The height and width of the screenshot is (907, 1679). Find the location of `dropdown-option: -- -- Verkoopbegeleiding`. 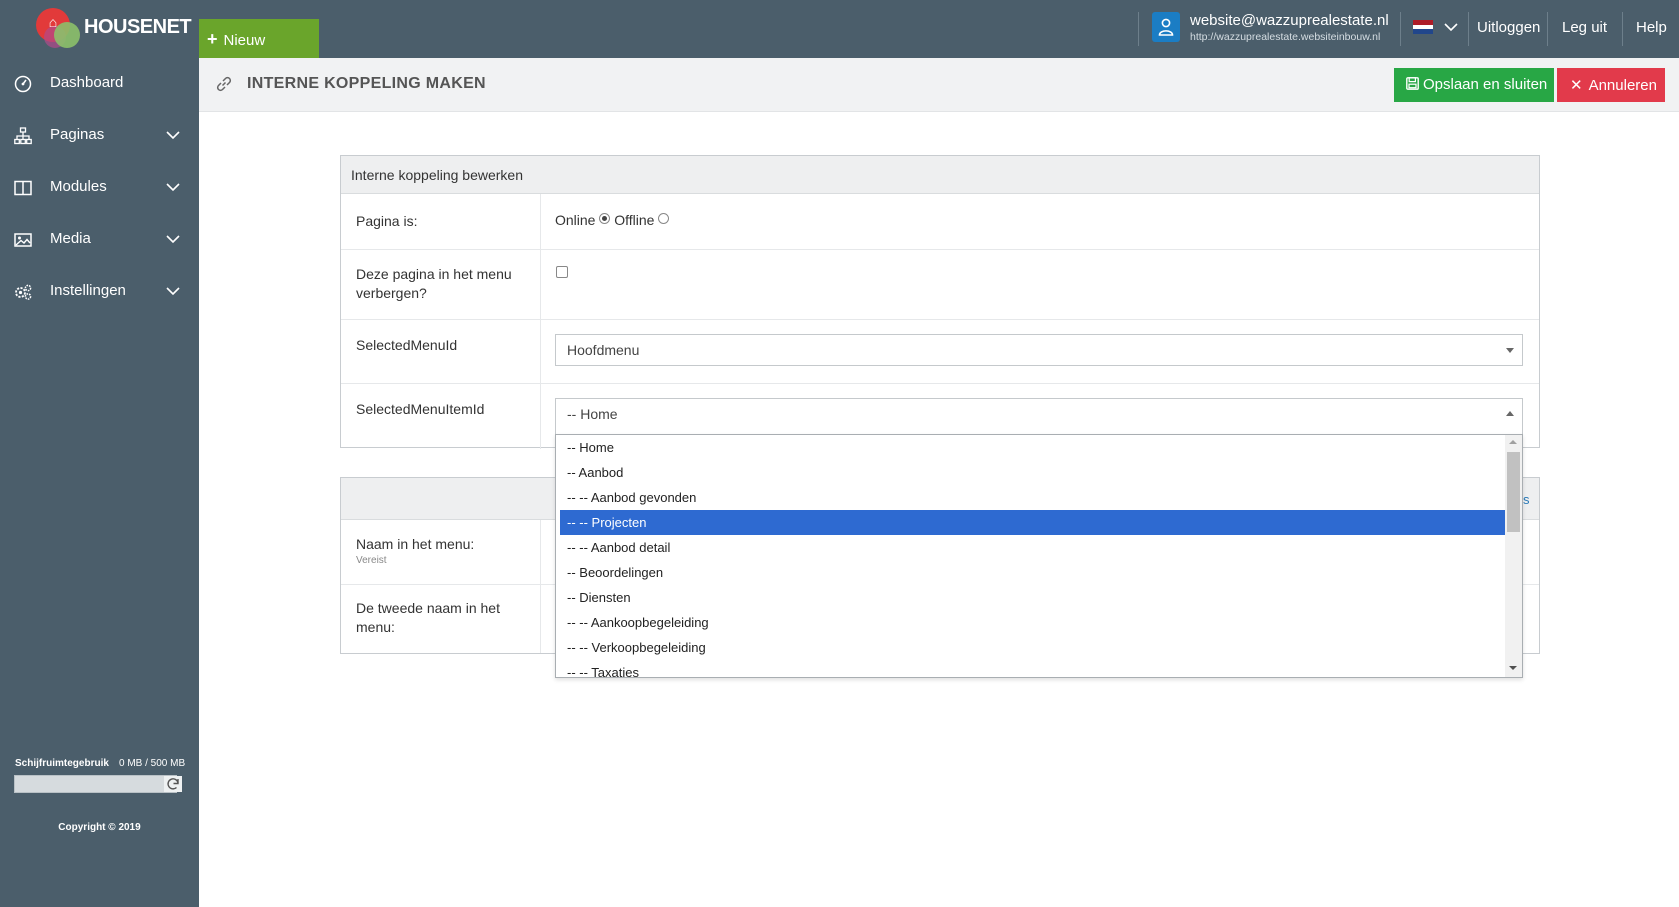

dropdown-option: -- -- Verkoopbegeleiding is located at coordinates (1032, 647).